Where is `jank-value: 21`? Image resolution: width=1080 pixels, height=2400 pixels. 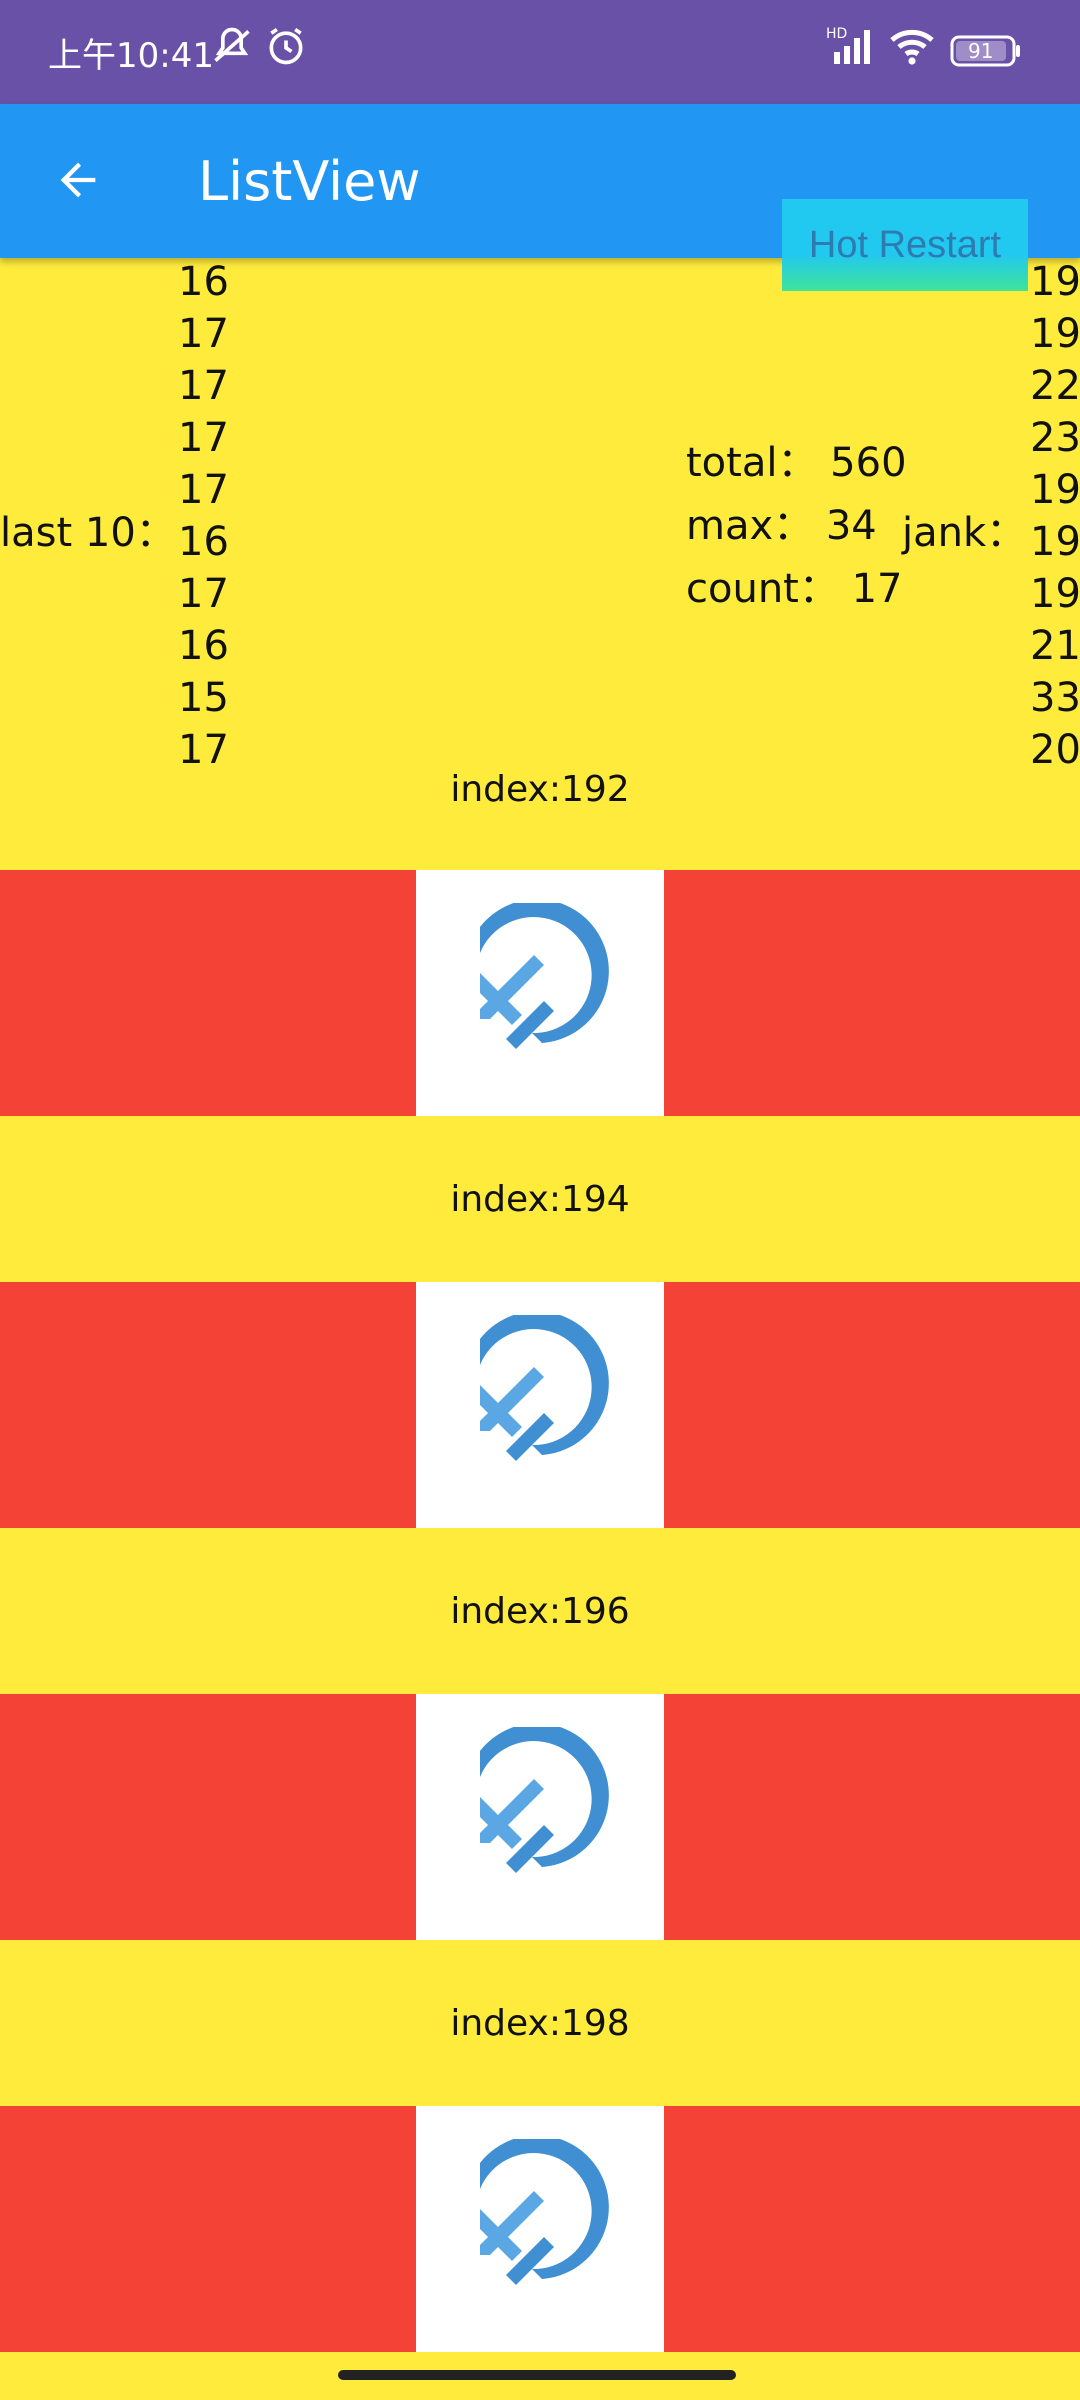 jank-value: 21 is located at coordinates (1055, 646).